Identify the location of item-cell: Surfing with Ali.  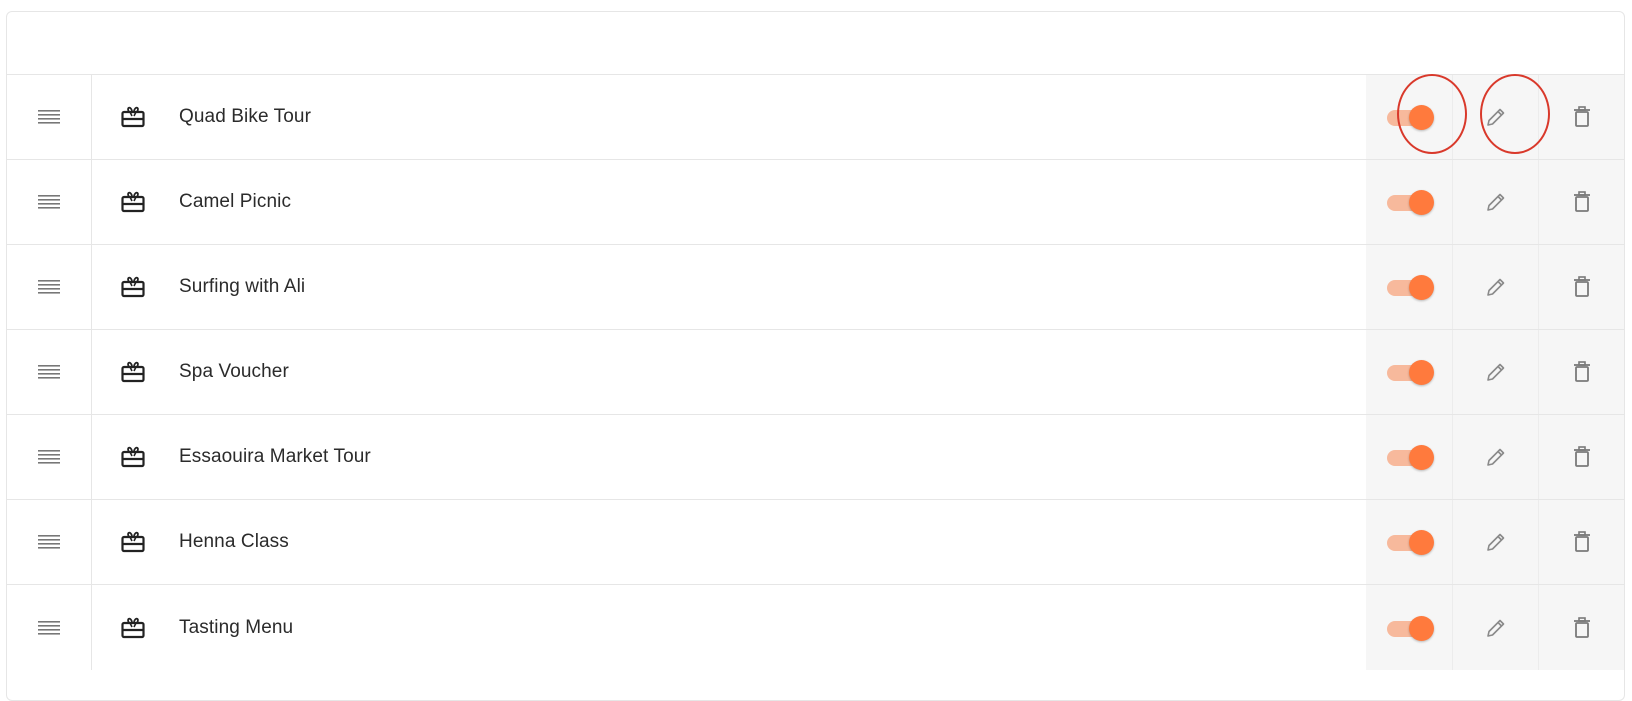
(729, 287).